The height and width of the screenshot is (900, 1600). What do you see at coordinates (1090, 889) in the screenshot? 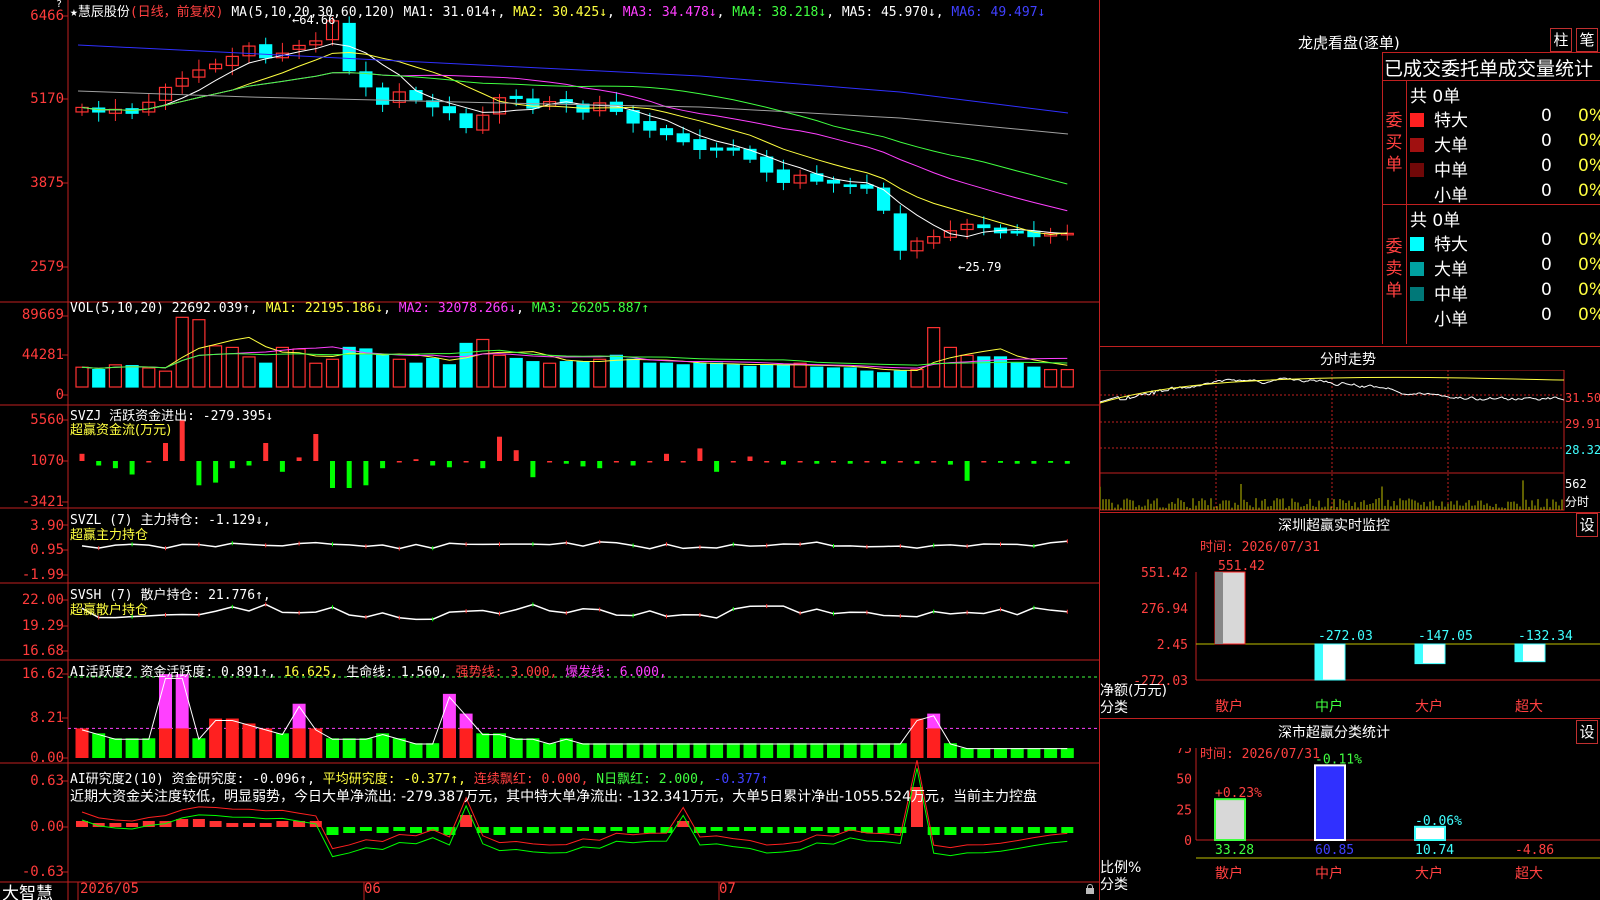
I see `lock-icon` at bounding box center [1090, 889].